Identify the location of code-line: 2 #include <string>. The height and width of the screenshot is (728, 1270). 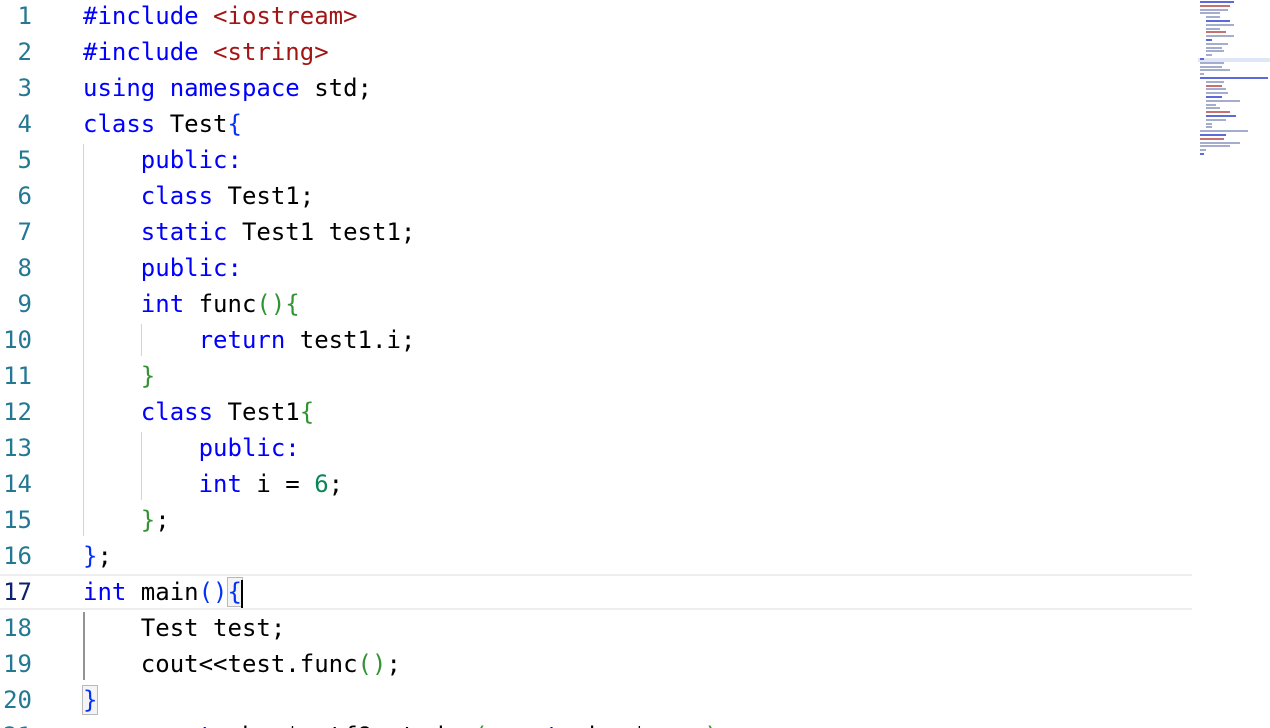
(596, 52).